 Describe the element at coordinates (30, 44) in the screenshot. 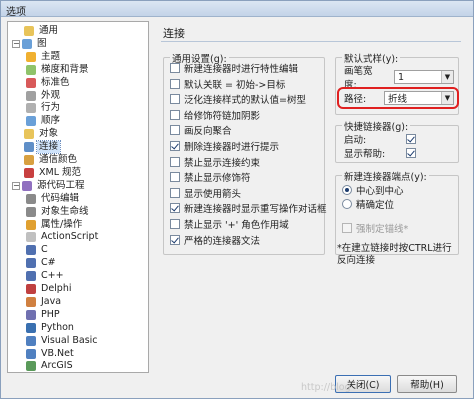

I see `tree-item: − 图` at that location.